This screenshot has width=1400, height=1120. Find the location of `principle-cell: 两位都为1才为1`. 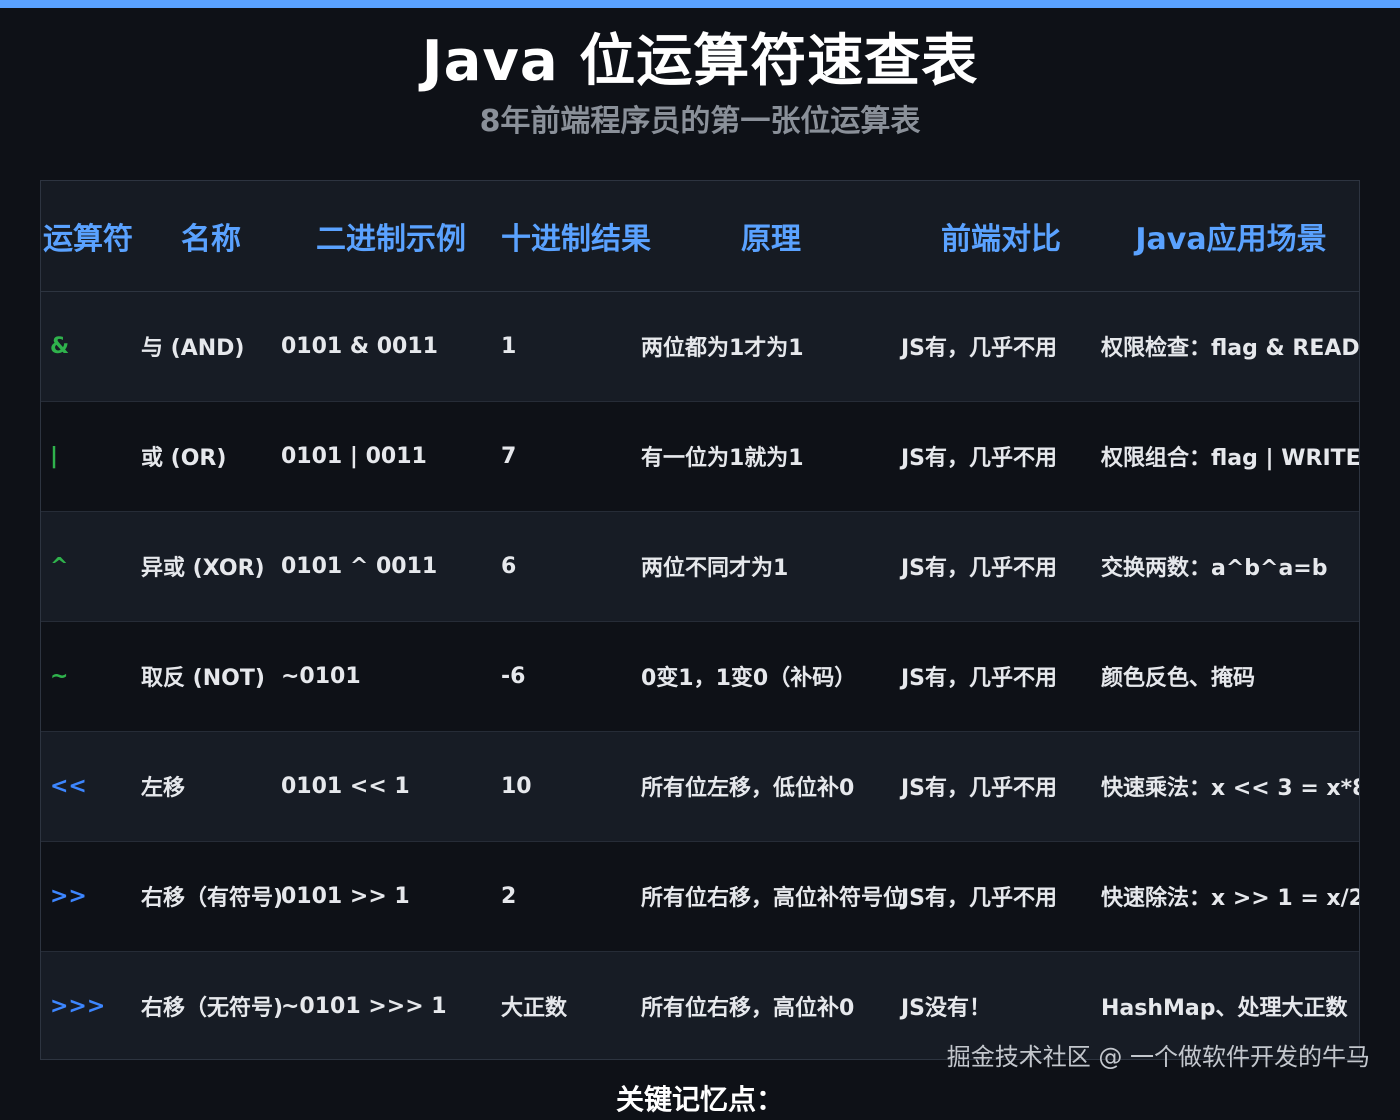

principle-cell: 两位都为1才为1 is located at coordinates (771, 346).